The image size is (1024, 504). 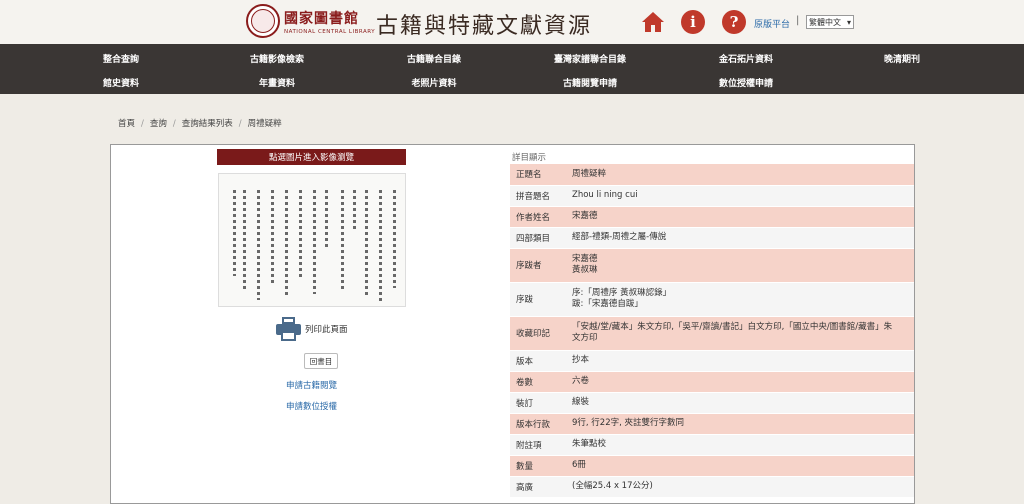 What do you see at coordinates (484, 26) in the screenshot?
I see `site-title: 古籍與特藏文獻資源` at bounding box center [484, 26].